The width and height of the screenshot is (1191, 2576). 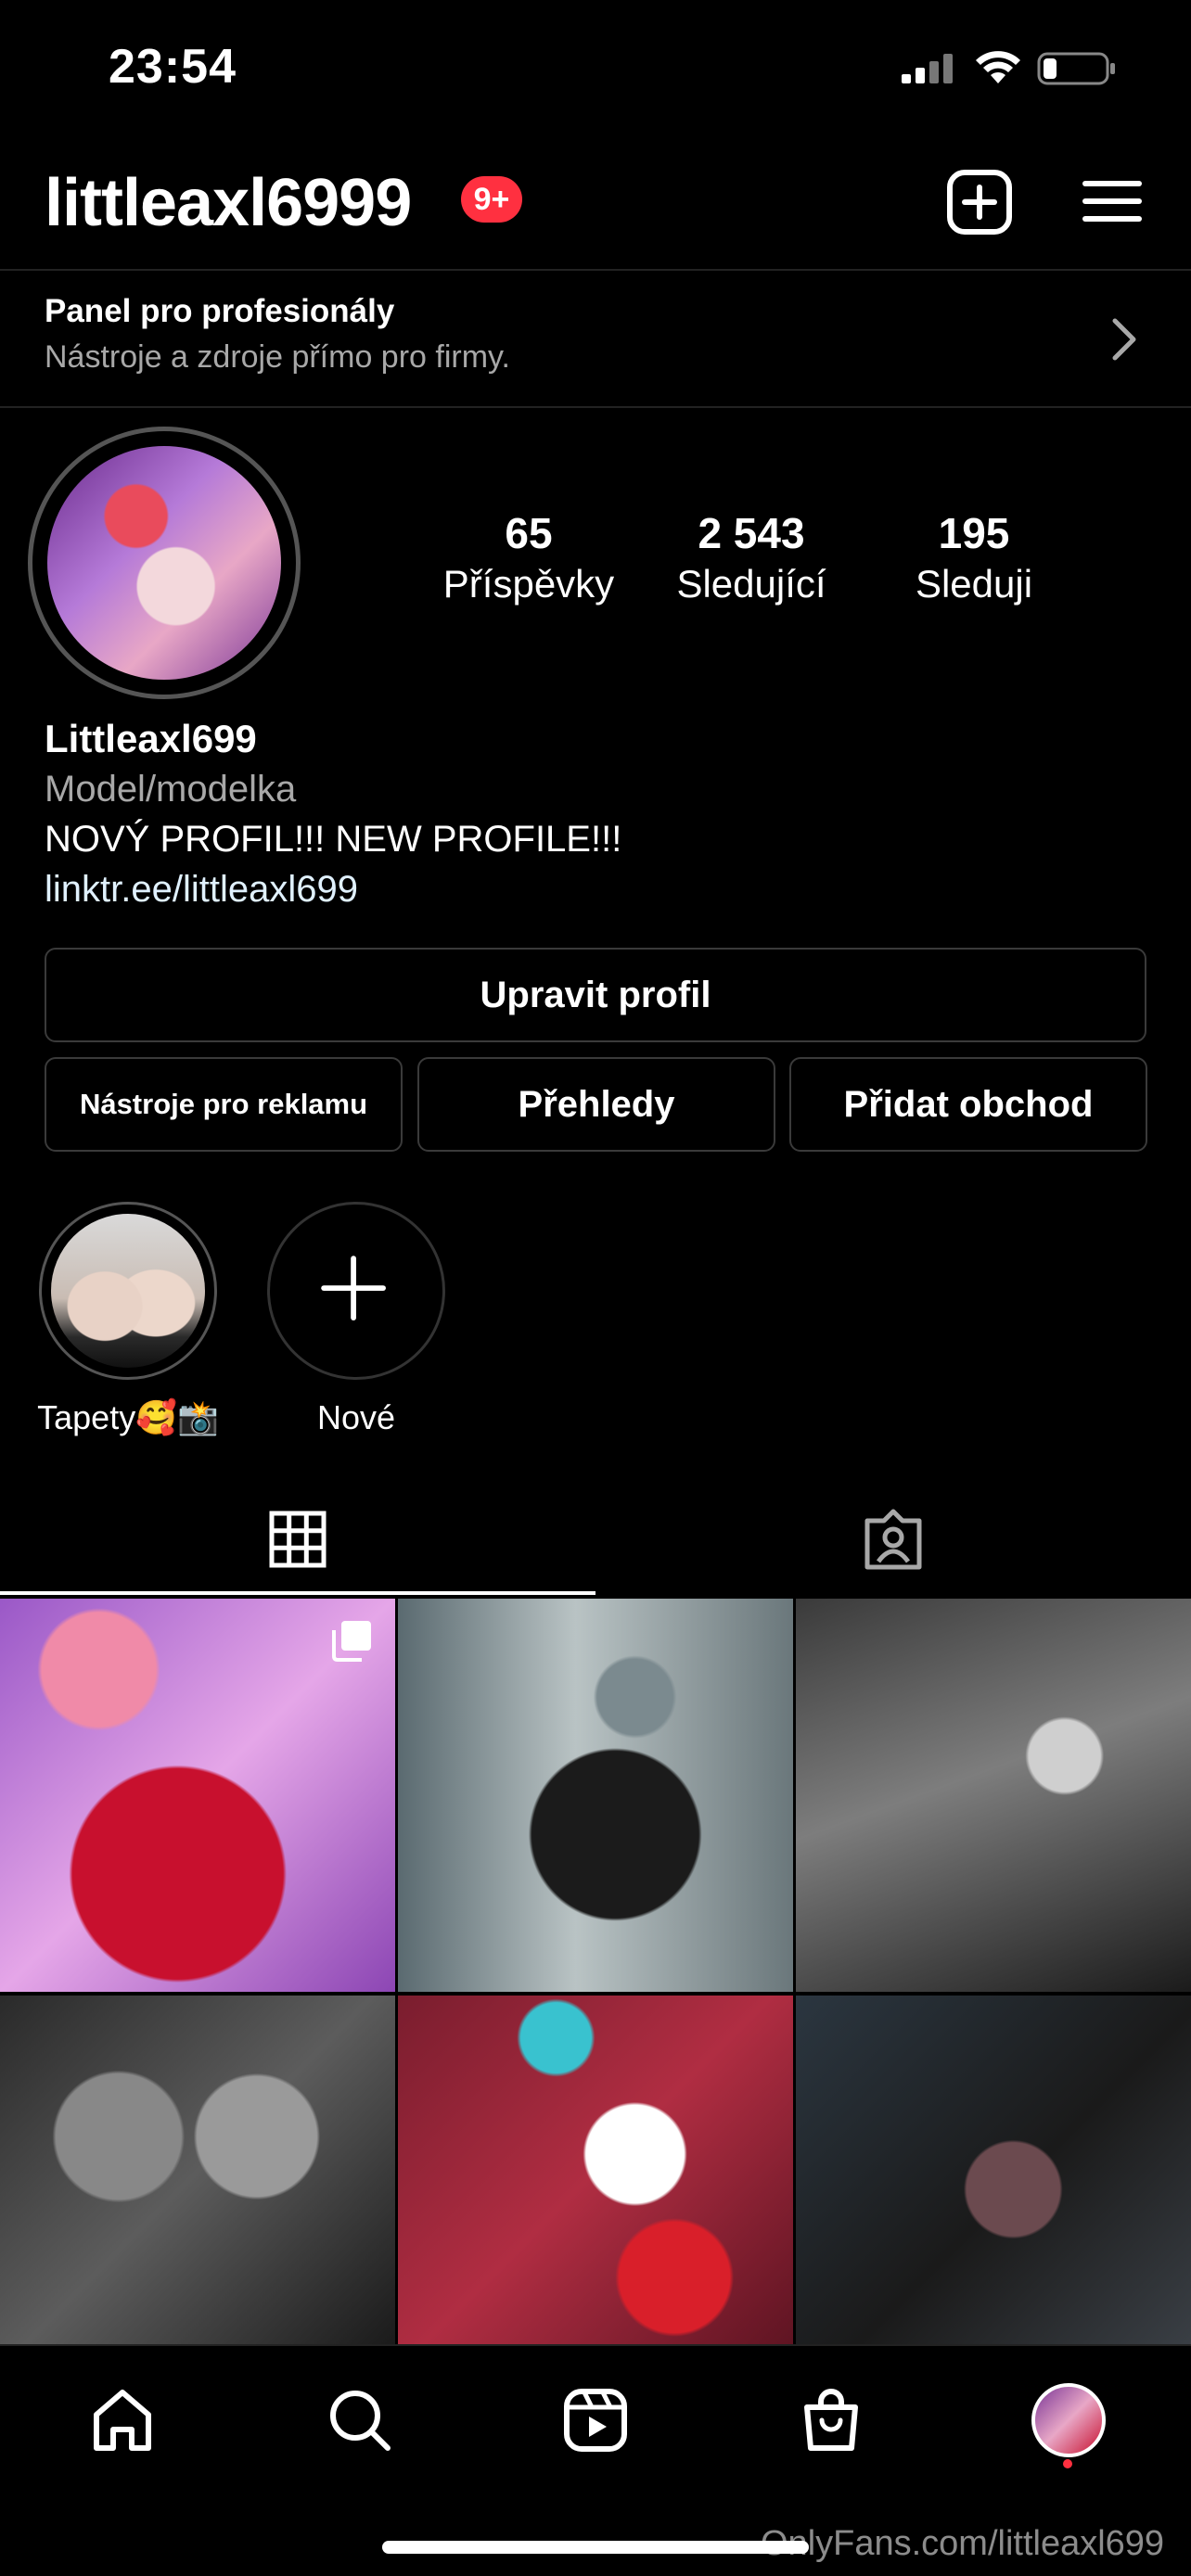 What do you see at coordinates (334, 839) in the screenshot?
I see `bio-text: NOVÝ PROFIL!!! NEW PROFILE!!!` at bounding box center [334, 839].